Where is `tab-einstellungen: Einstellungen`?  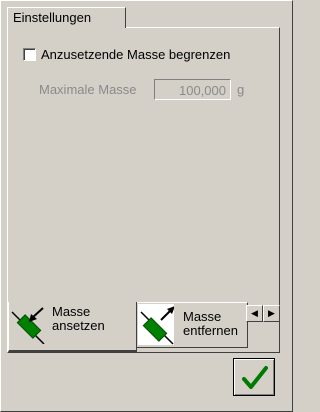 tab-einstellungen: Einstellungen is located at coordinates (66, 17).